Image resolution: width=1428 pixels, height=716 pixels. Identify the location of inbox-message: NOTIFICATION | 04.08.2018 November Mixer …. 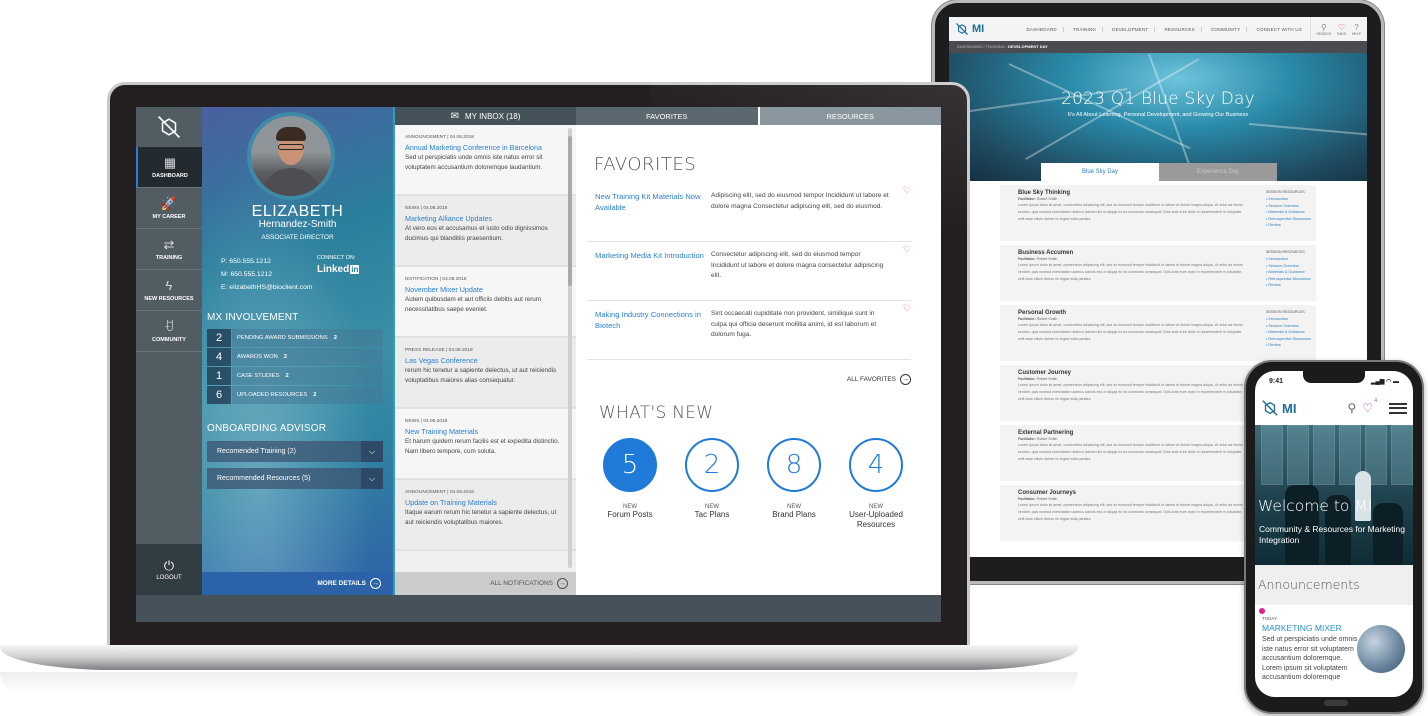
(485, 302).